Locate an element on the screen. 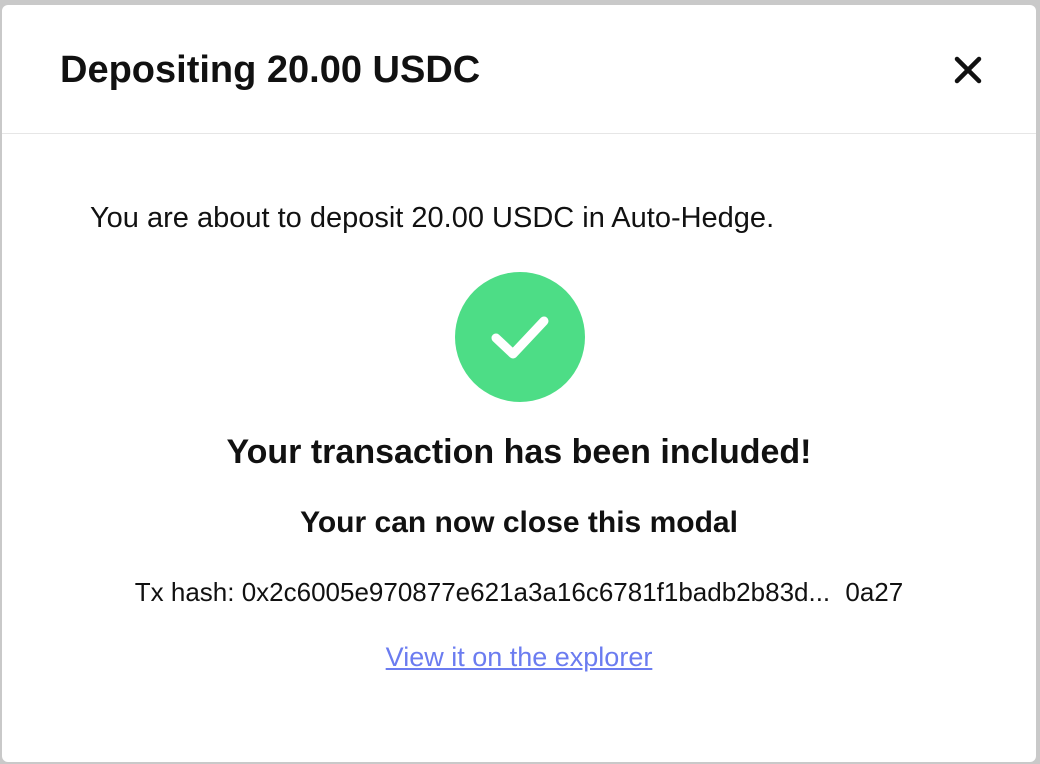 The image size is (1040, 764). transaction-status-heading: Your transaction has been included! is located at coordinates (519, 452).